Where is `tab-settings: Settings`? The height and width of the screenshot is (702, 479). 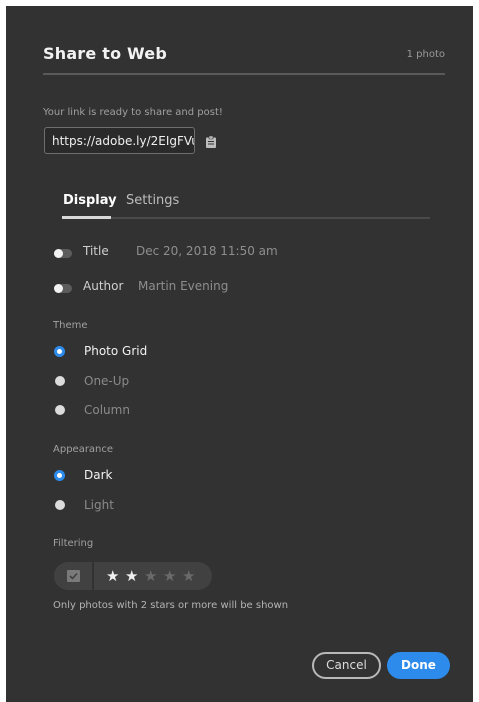 tab-settings: Settings is located at coordinates (152, 200).